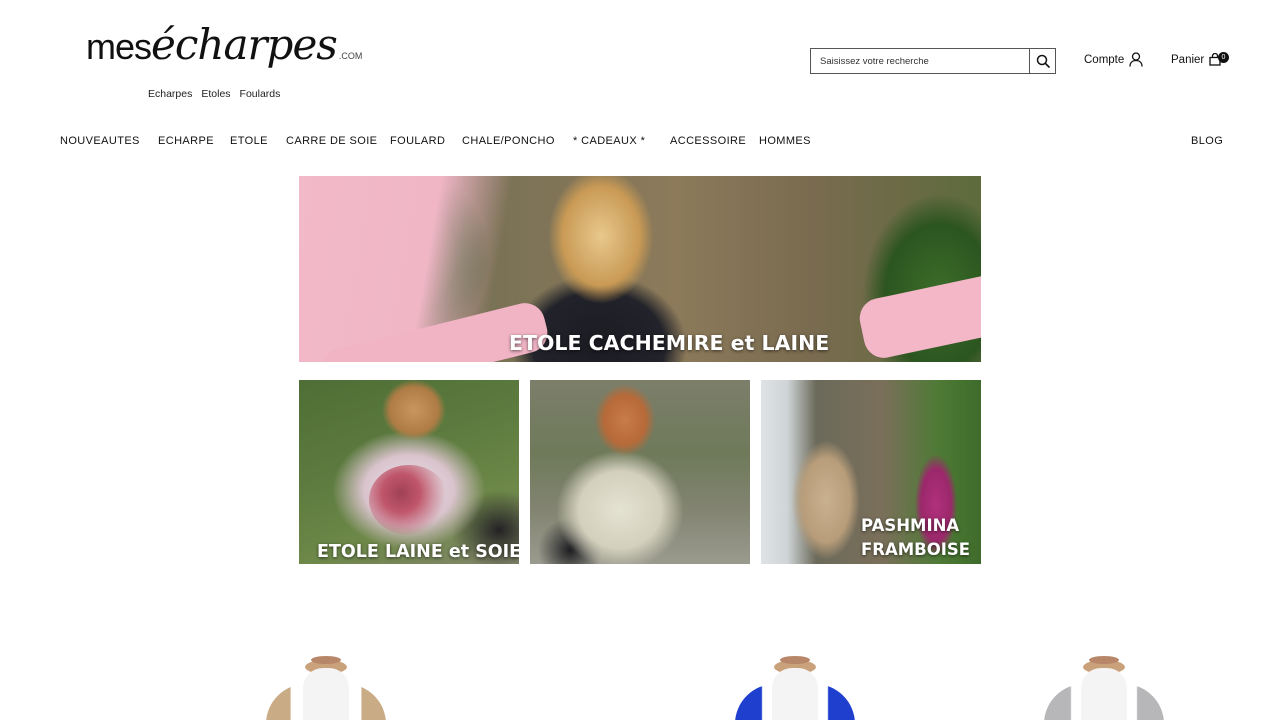 This screenshot has width=1280, height=720. What do you see at coordinates (1136, 59) in the screenshot?
I see `user-icon` at bounding box center [1136, 59].